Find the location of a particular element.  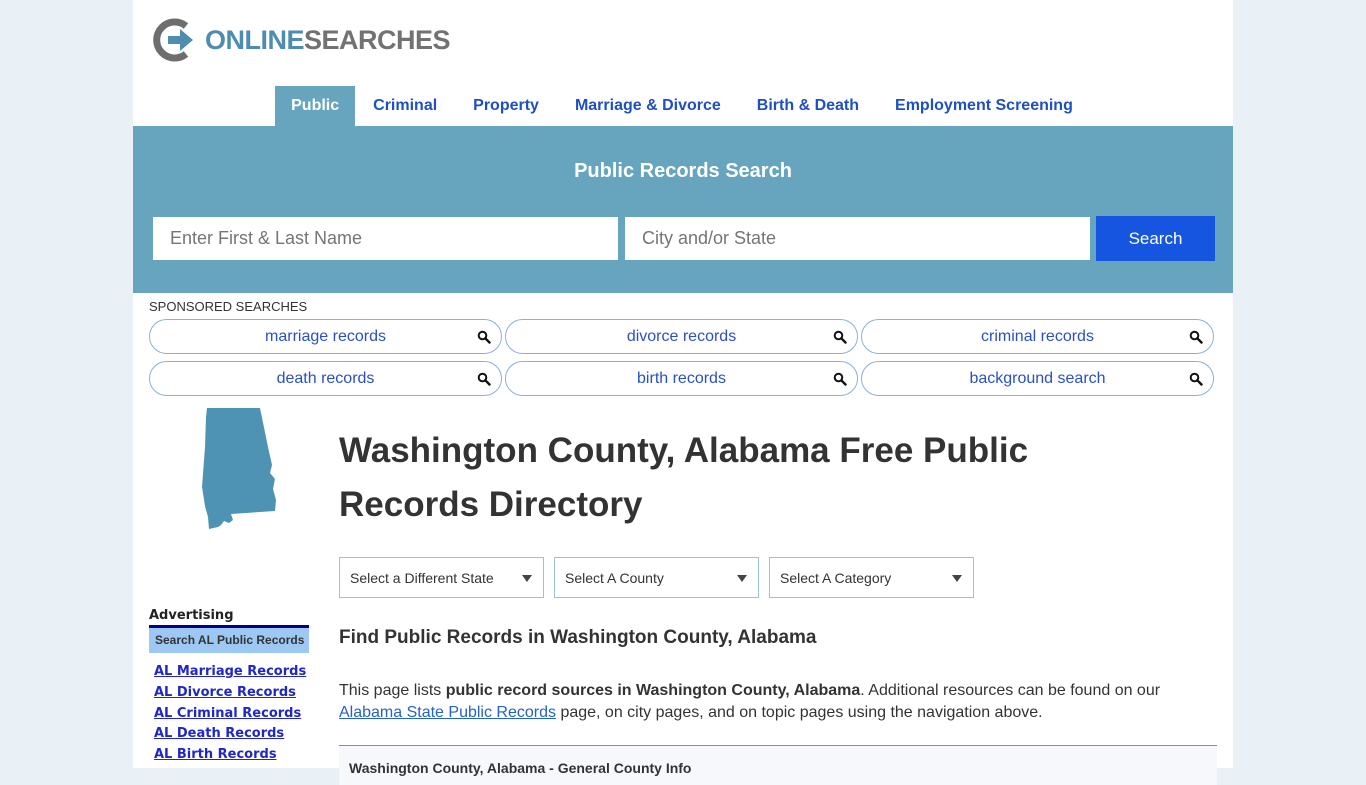

ad-link-divorce: AL Divorce Records is located at coordinates (230, 693).